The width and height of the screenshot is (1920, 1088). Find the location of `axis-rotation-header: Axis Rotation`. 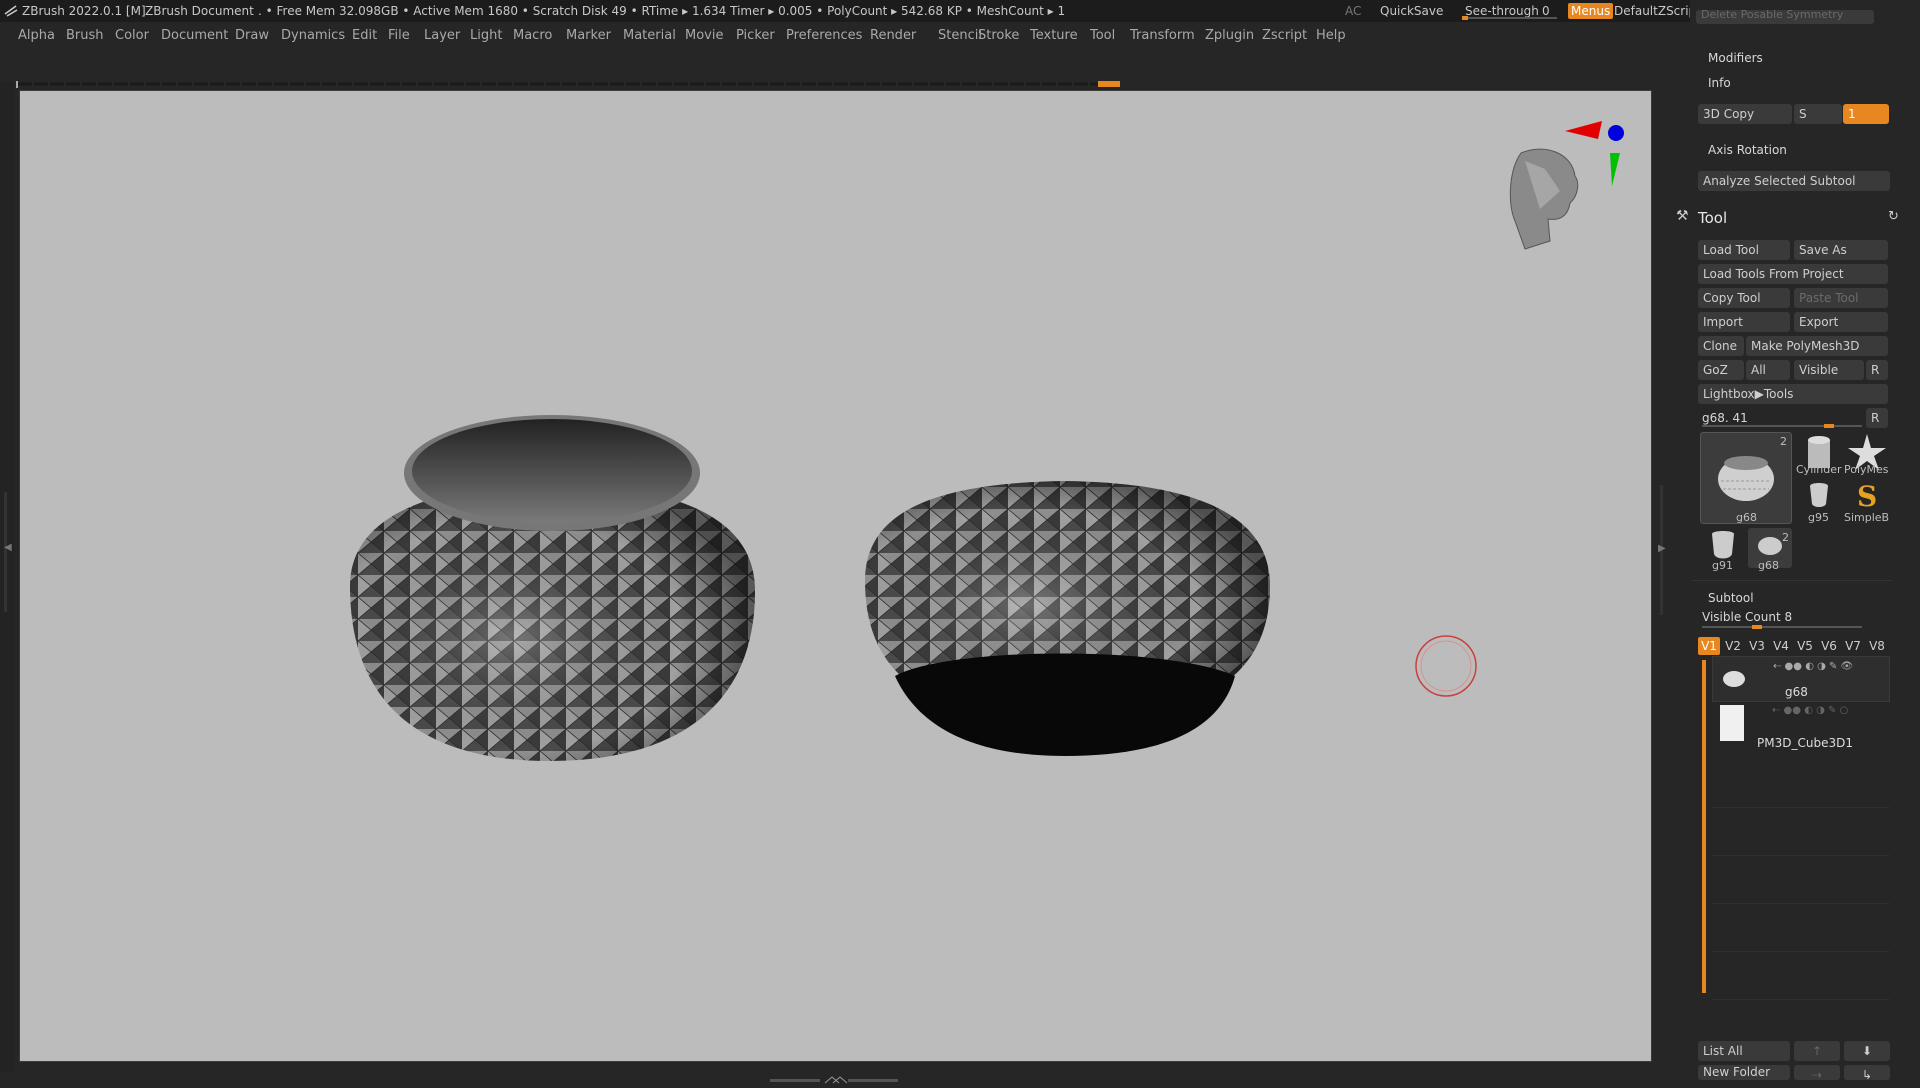

axis-rotation-header: Axis Rotation is located at coordinates (1747, 150).